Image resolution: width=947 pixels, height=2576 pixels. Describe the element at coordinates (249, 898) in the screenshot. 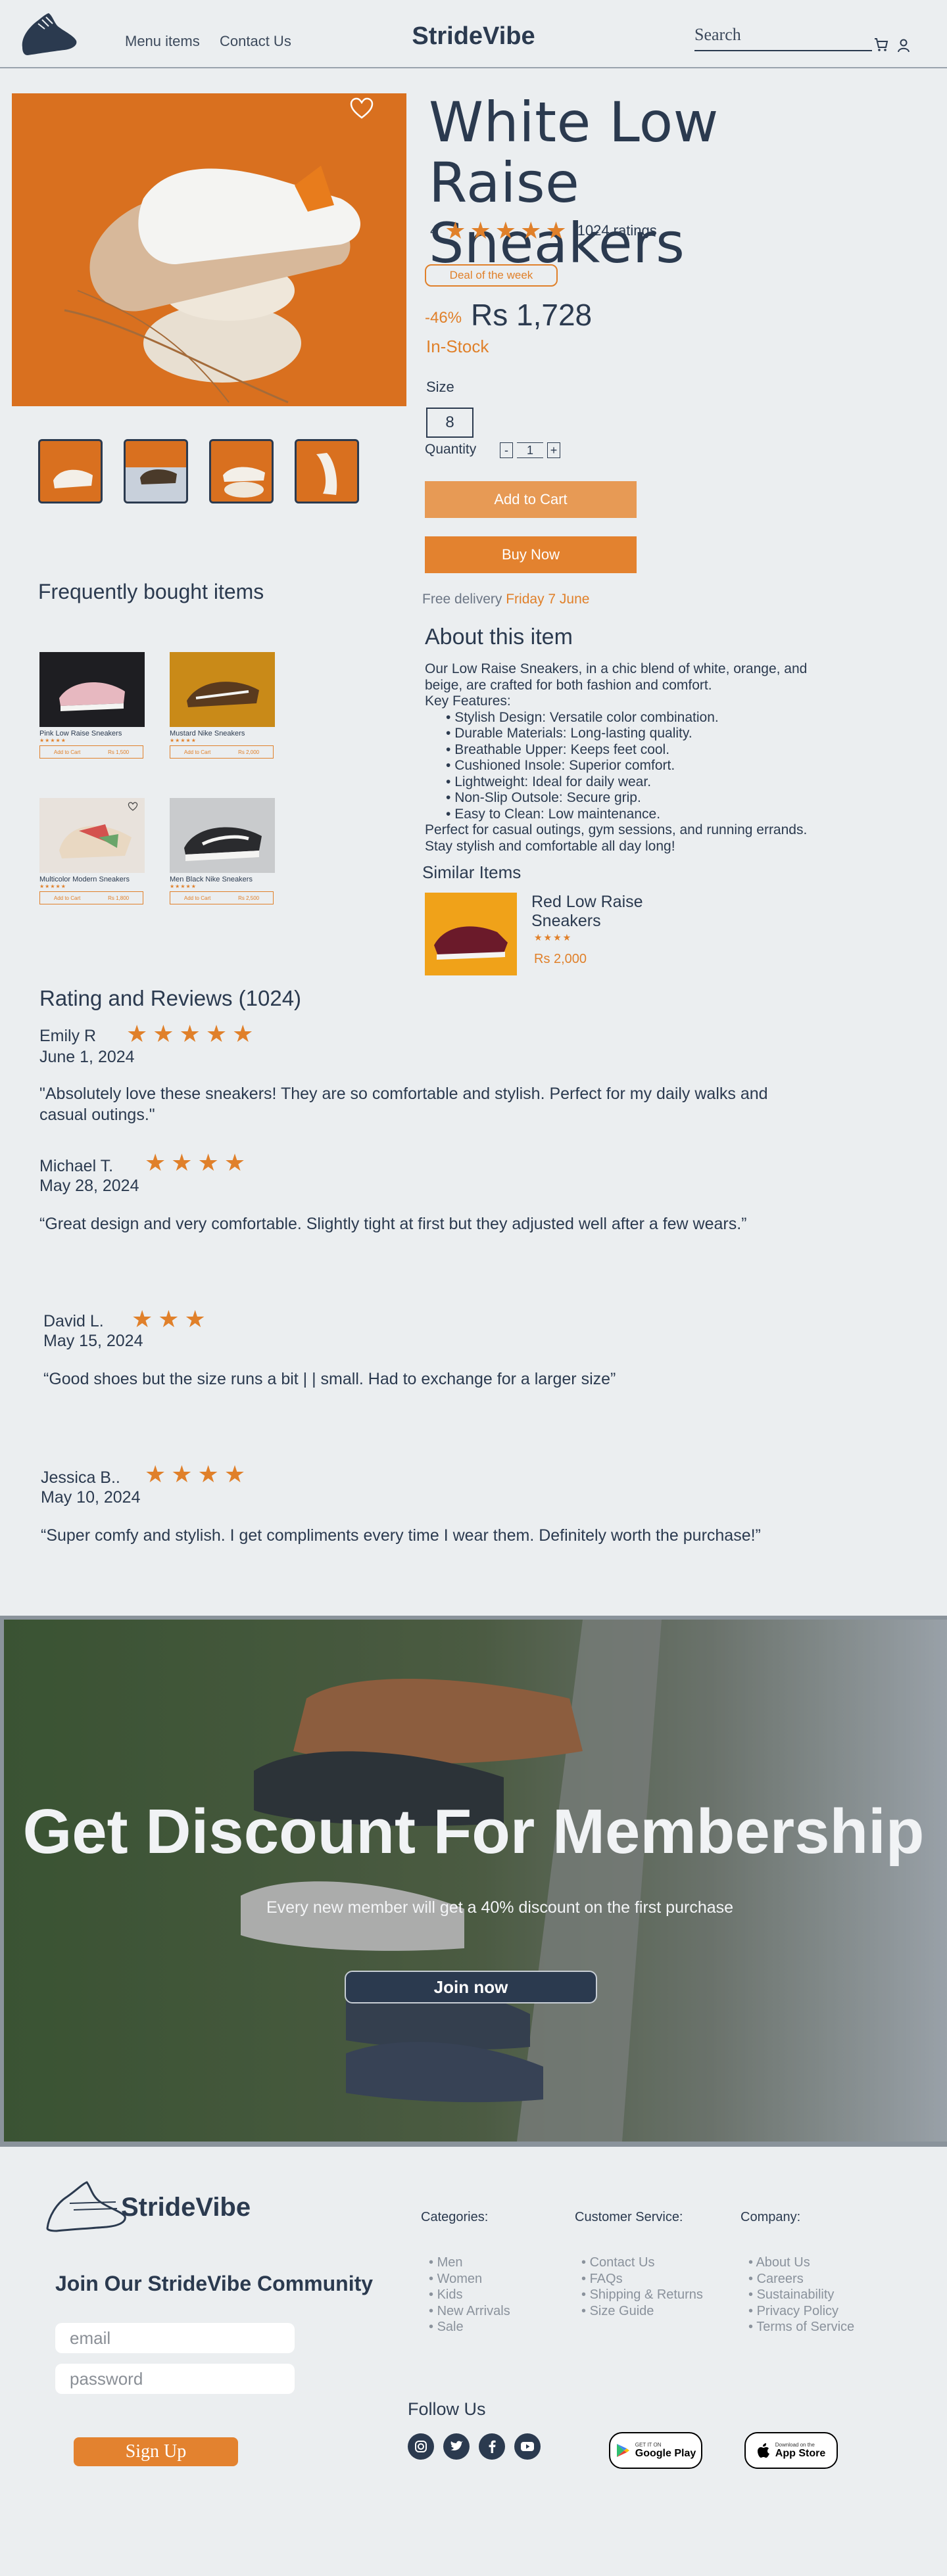

I see `fb-price: Rs 2,500` at that location.